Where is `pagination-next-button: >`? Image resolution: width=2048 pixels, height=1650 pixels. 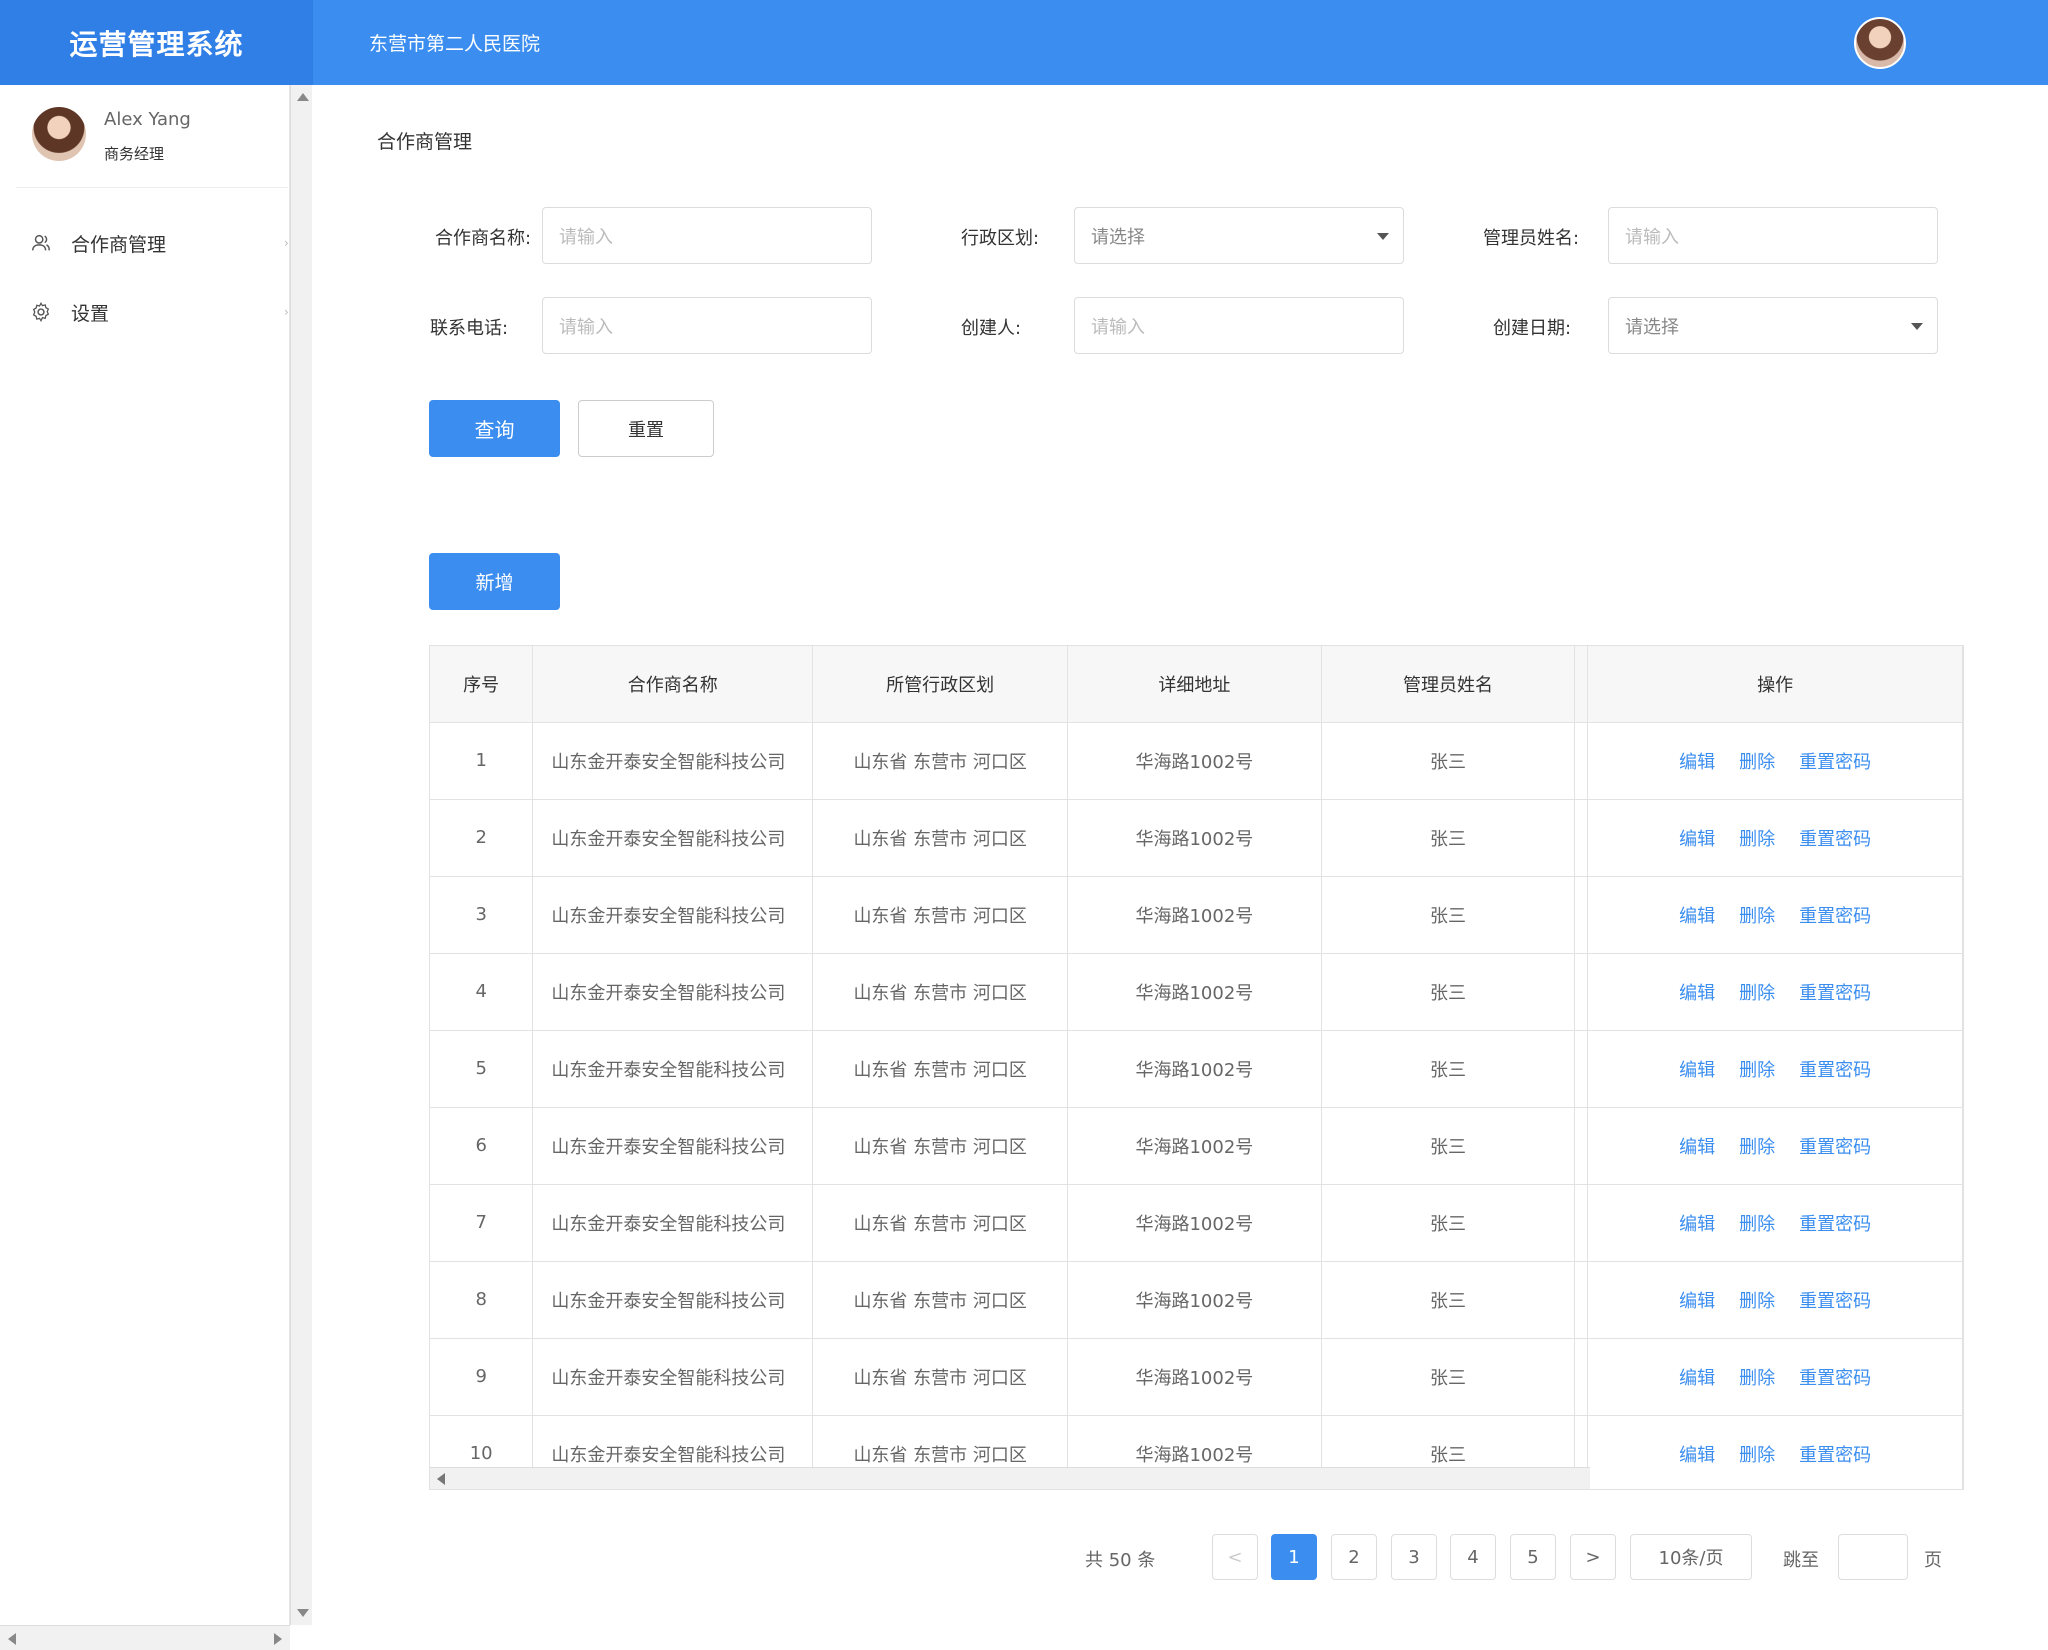
pagination-next-button: > is located at coordinates (1593, 1557).